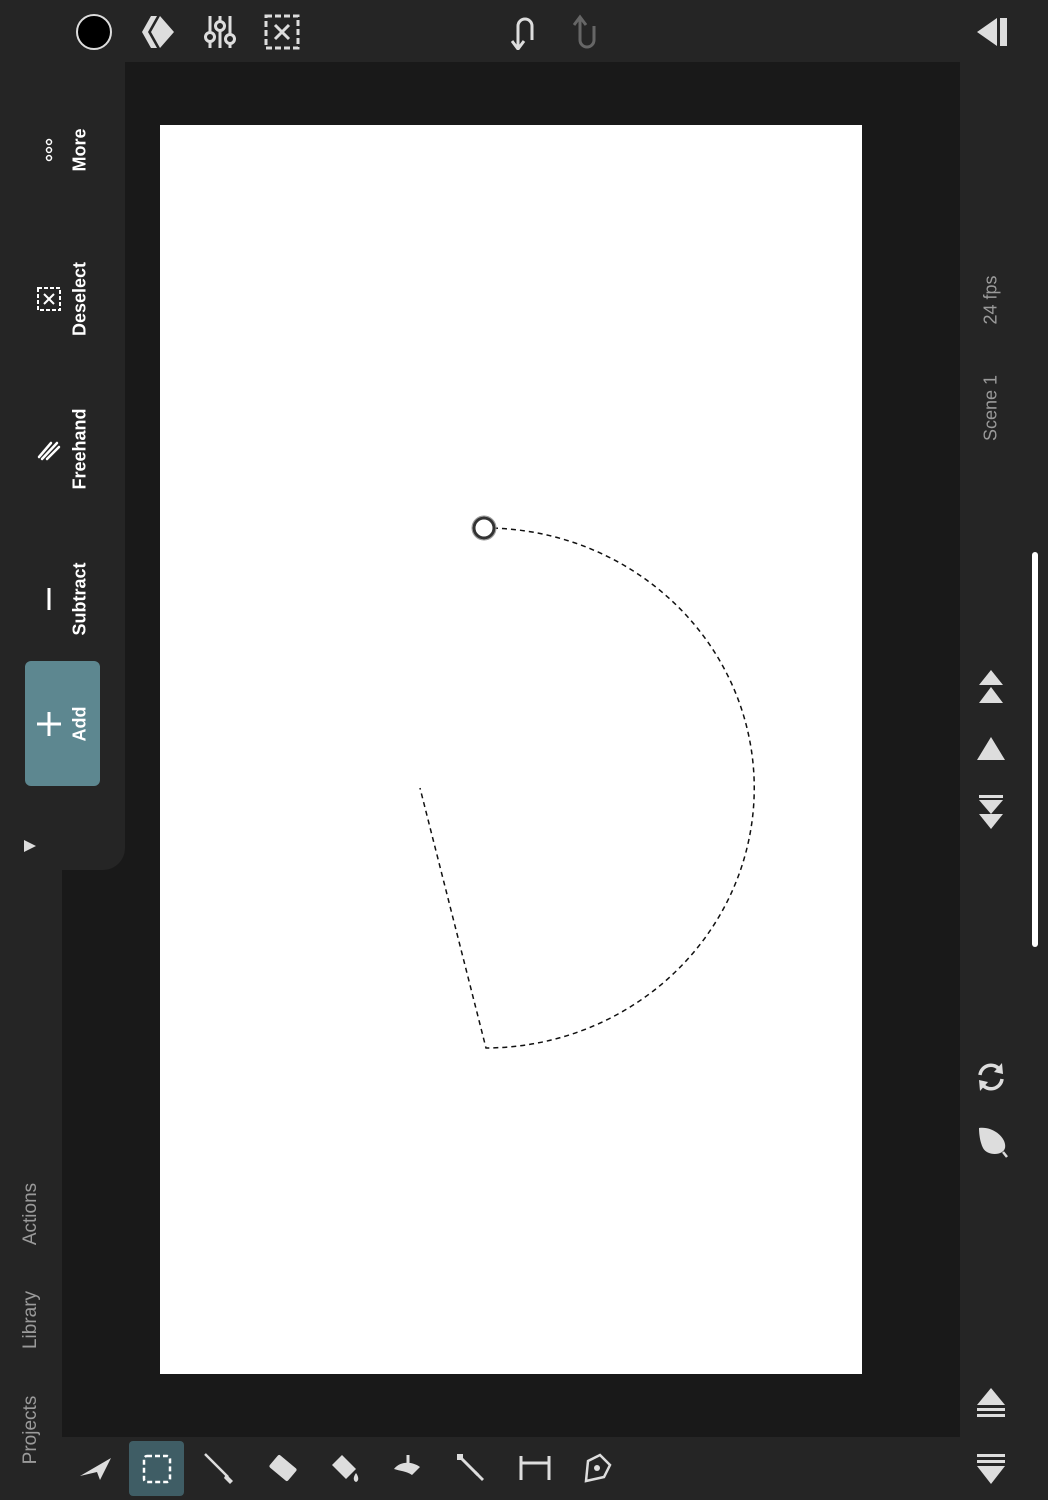 The width and height of the screenshot is (1048, 1500). I want to click on adjustments-button, so click(220, 32).